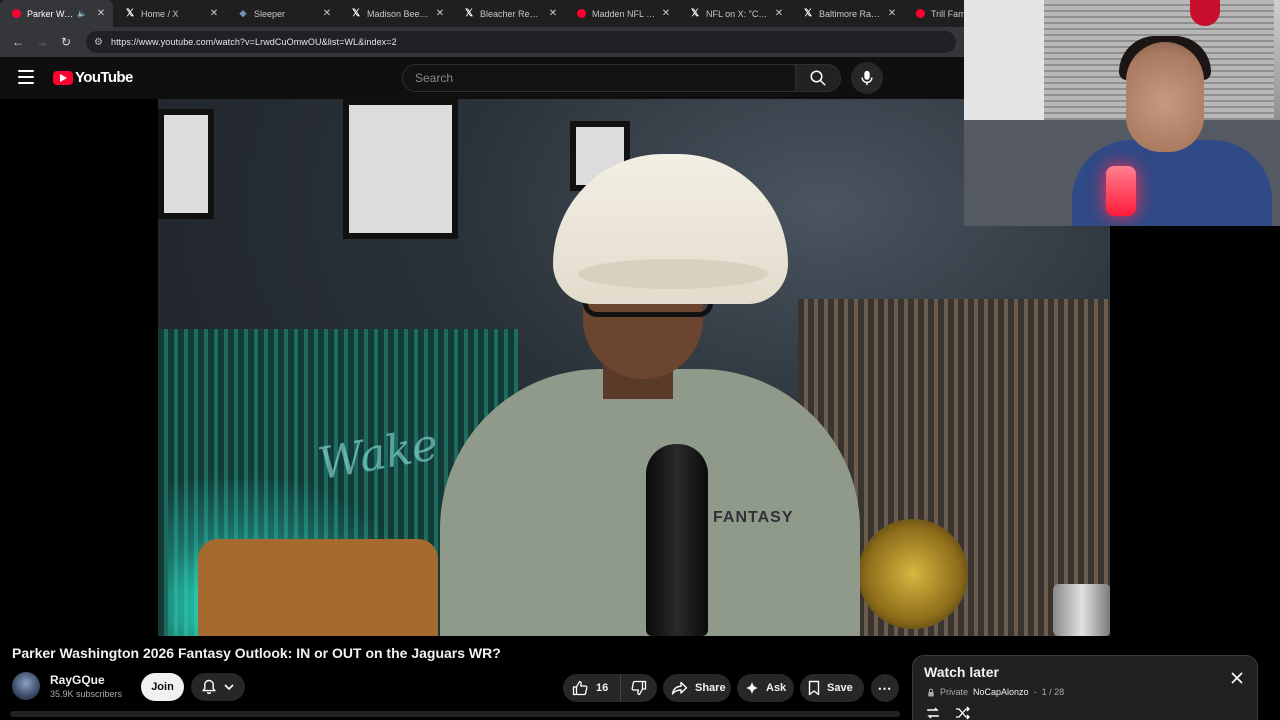  What do you see at coordinates (82, 13) in the screenshot?
I see `speaker-icon: 🔈` at bounding box center [82, 13].